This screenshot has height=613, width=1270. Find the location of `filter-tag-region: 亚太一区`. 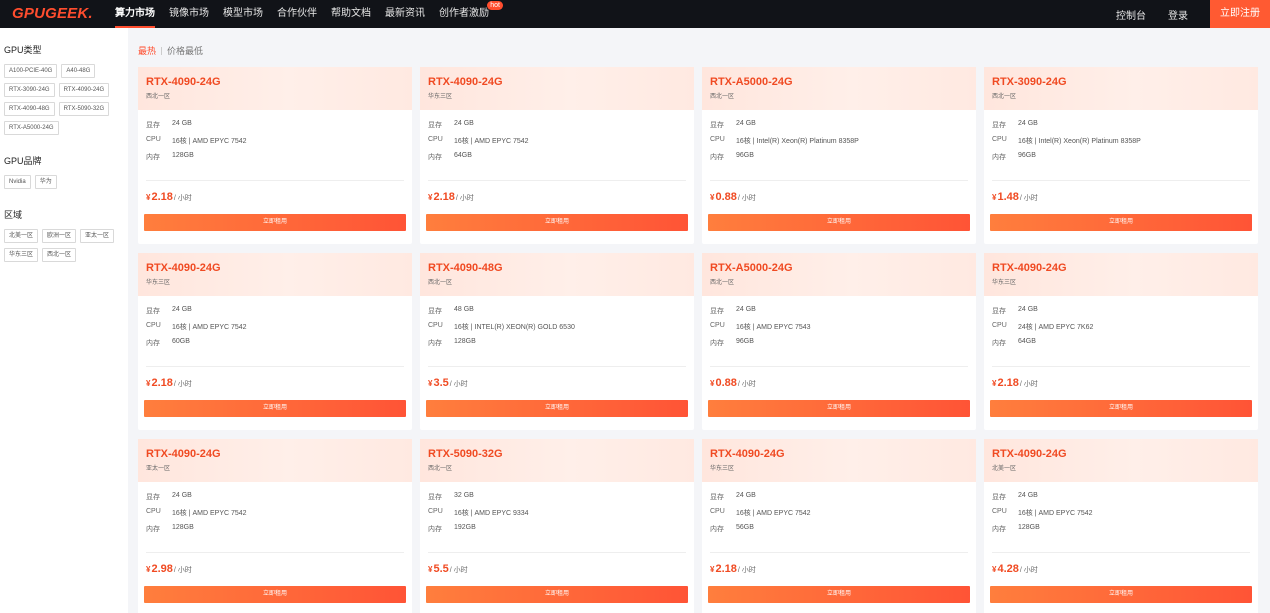

filter-tag-region: 亚太一区 is located at coordinates (97, 236).